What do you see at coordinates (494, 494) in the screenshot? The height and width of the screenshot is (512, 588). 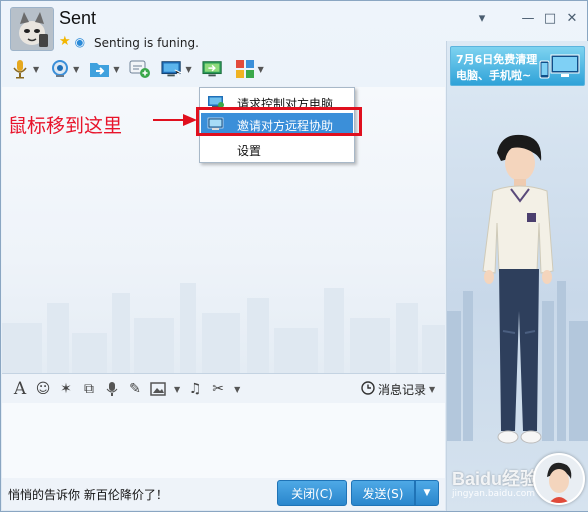 I see `watermark-url: jingyan.baidu.com` at bounding box center [494, 494].